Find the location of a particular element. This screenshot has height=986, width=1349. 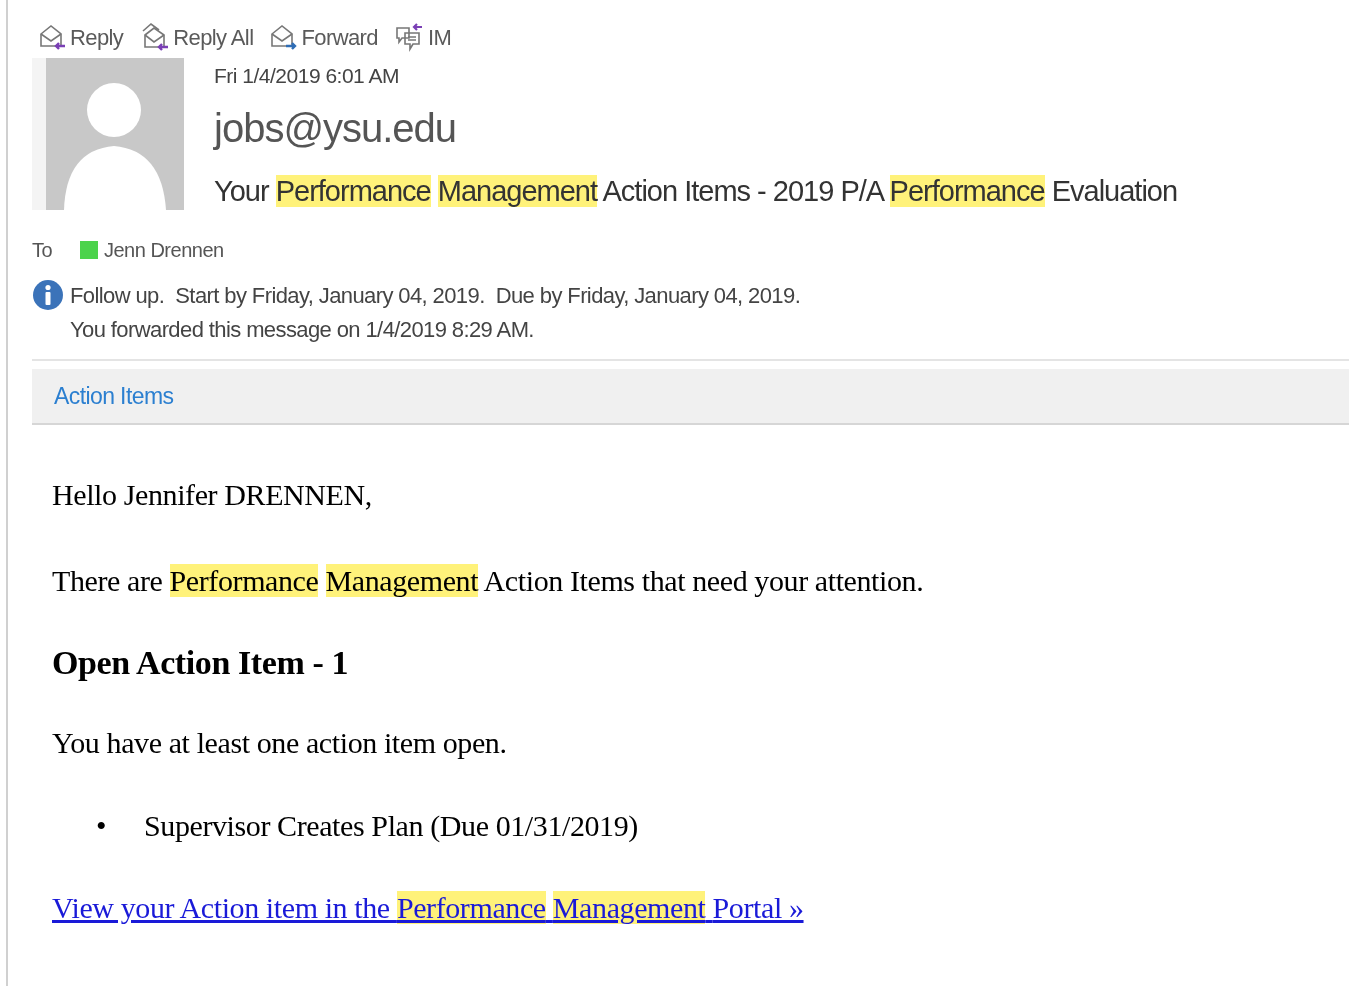

tab: Action Items is located at coordinates (114, 396).